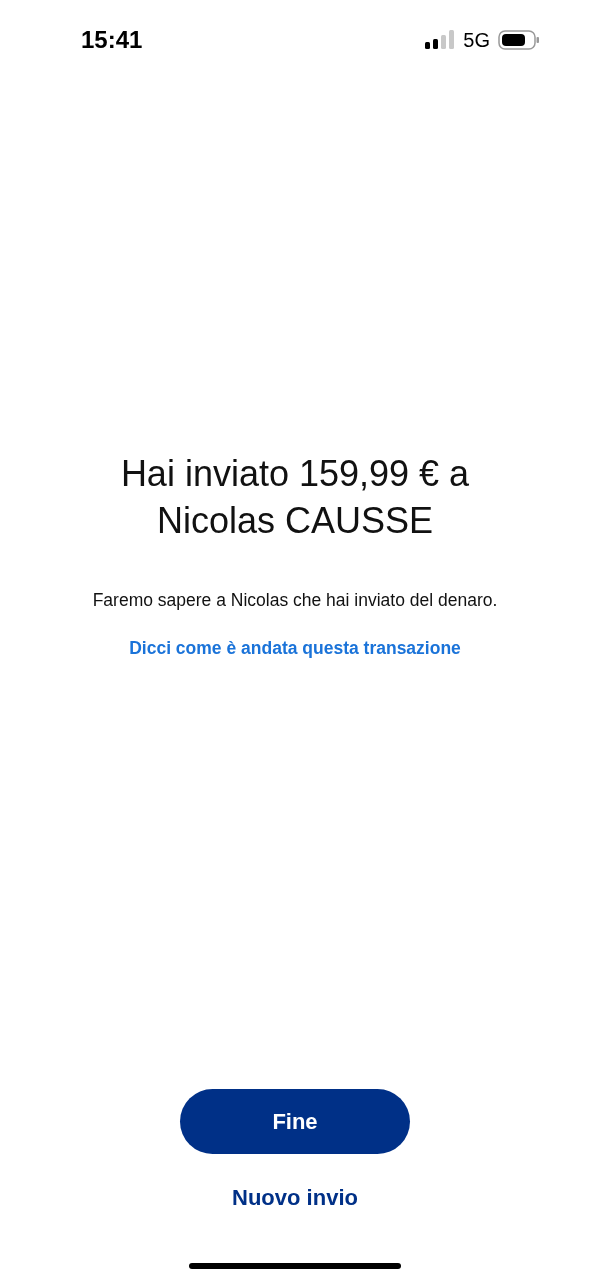 The width and height of the screenshot is (590, 1280). What do you see at coordinates (295, 648) in the screenshot?
I see `feedback-link: Dicci come è andata questa transazione` at bounding box center [295, 648].